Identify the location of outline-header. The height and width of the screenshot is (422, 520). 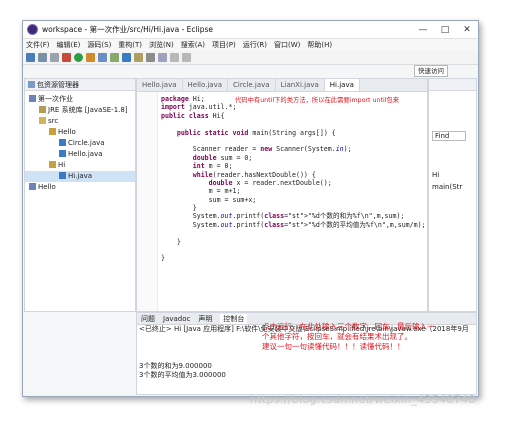
(452, 85).